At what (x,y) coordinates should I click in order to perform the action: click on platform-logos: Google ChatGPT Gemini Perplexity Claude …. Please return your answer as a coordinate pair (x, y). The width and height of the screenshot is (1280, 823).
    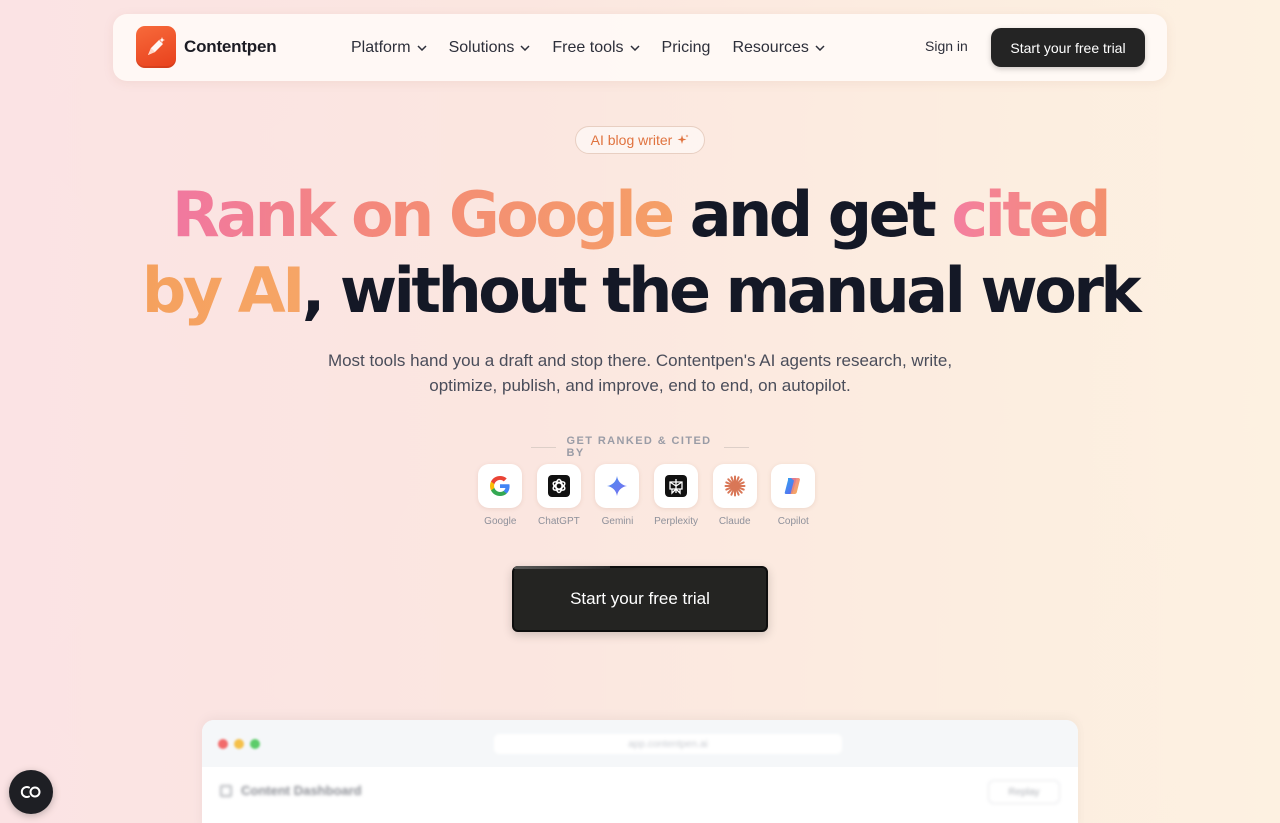
    Looking at the image, I should click on (647, 495).